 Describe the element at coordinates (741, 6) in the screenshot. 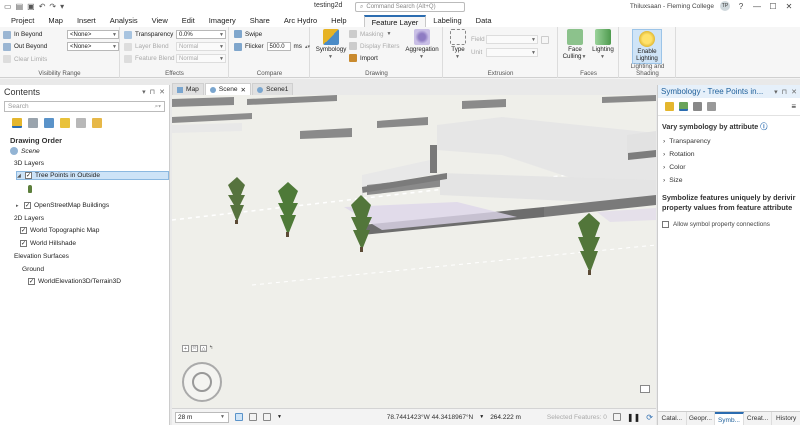

I see `help-button: ?` at that location.